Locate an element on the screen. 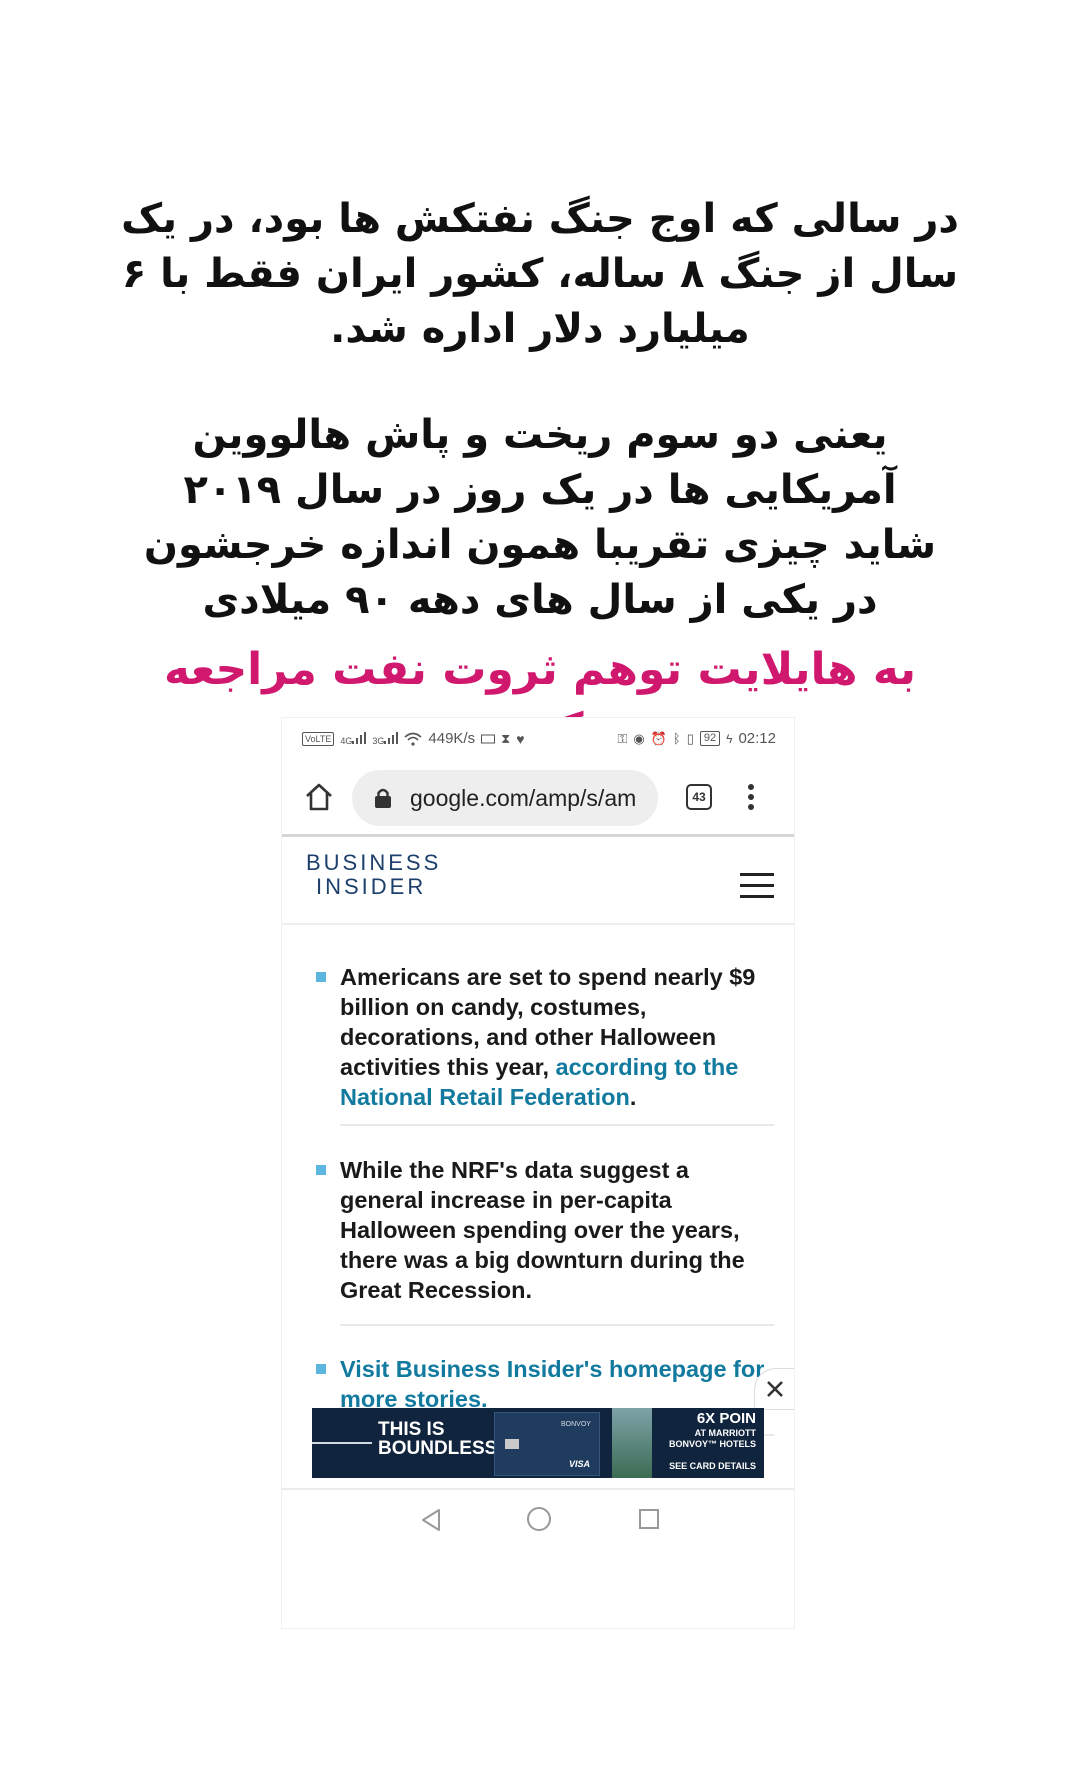  battery-icon: 92 is located at coordinates (710, 738).